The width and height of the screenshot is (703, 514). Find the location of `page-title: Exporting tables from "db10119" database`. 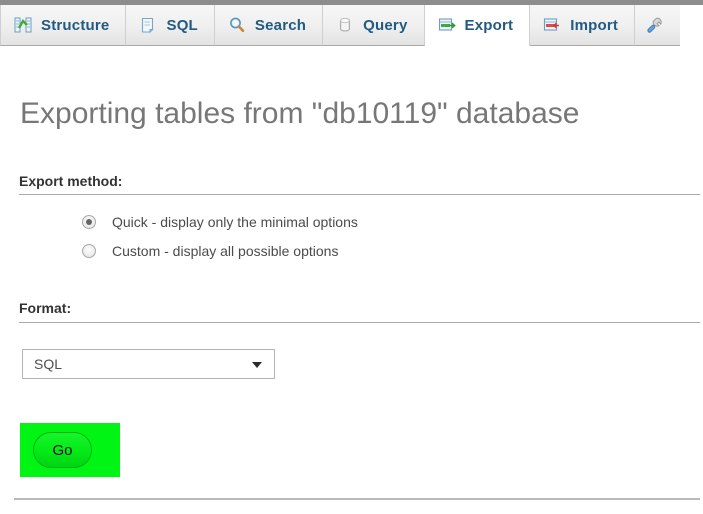

page-title: Exporting tables from "db10119" database is located at coordinates (300, 114).